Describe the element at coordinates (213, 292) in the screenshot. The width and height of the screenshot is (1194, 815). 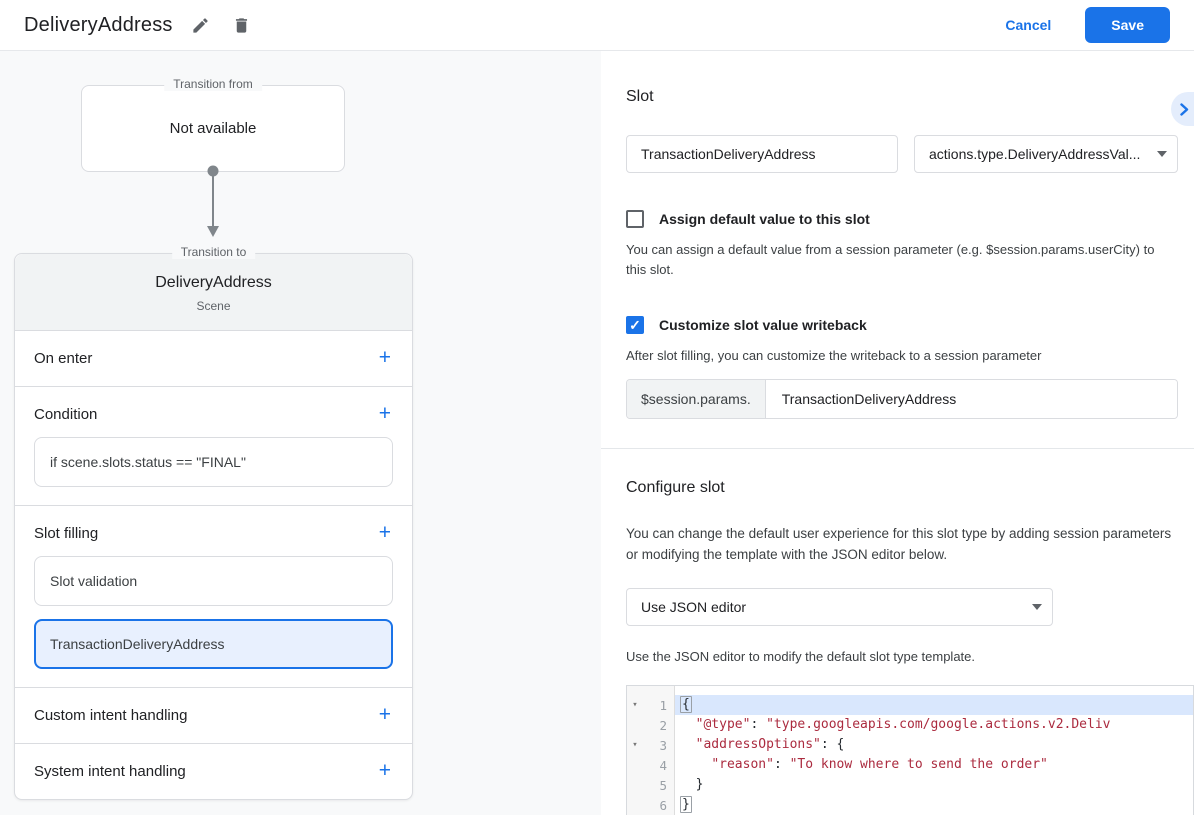
I see `scene-header: DeliveryAddress Scene` at that location.